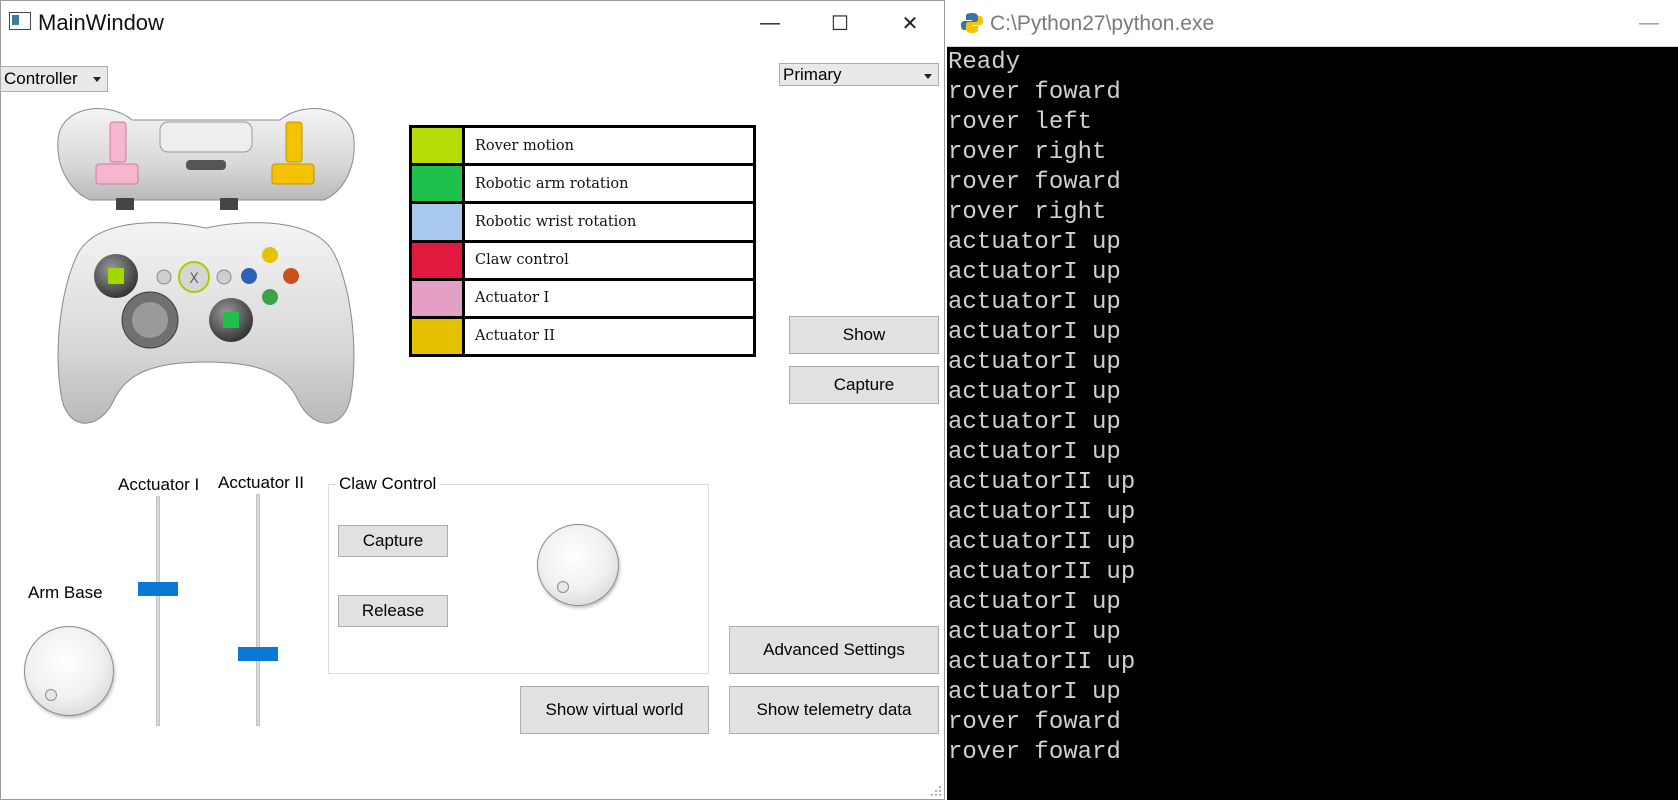  I want to click on window-title: MainWindow, so click(101, 22).